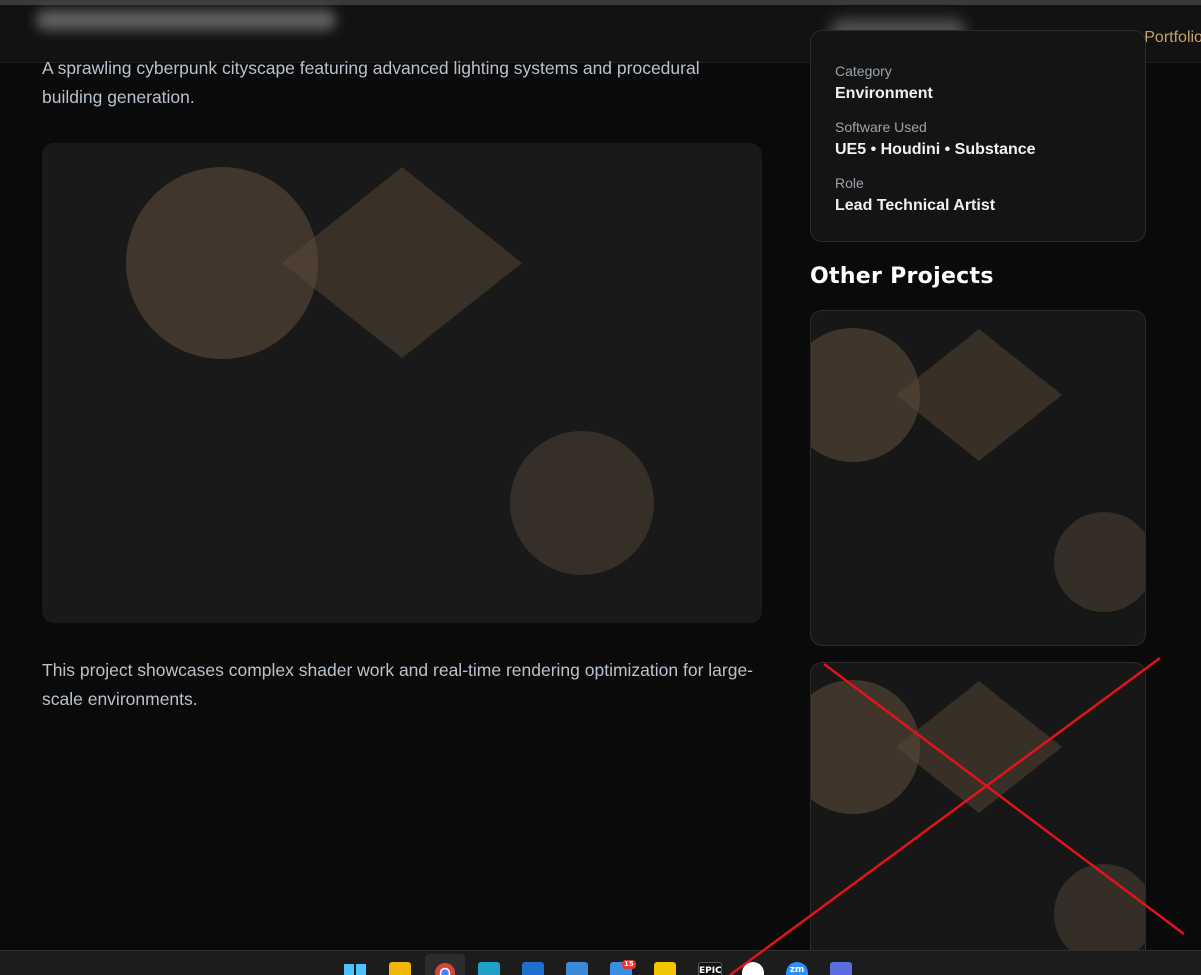 The width and height of the screenshot is (1201, 975). I want to click on mail-app-icon: 15, so click(623, 967).